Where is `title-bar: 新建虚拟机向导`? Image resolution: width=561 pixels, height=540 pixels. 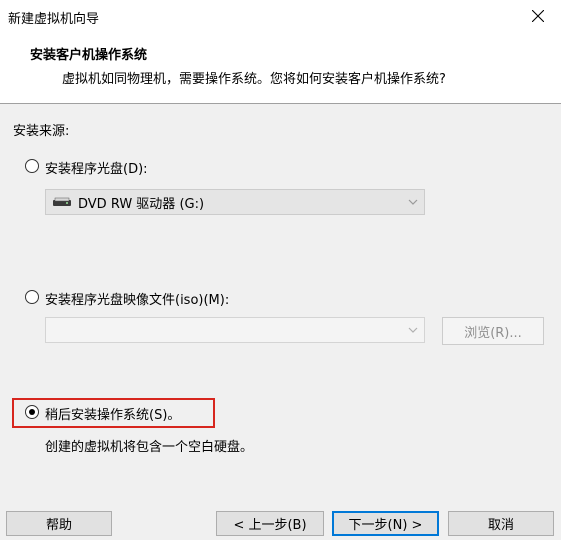 title-bar: 新建虚拟机向导 is located at coordinates (280, 16).